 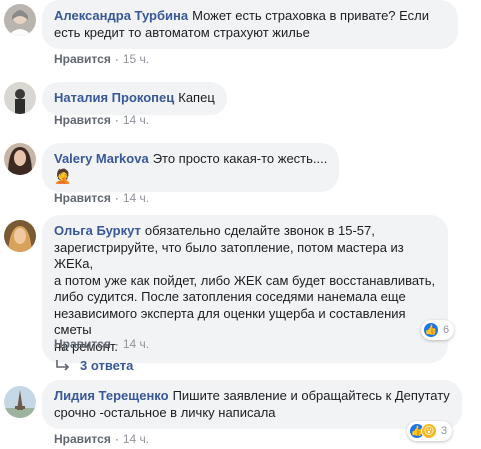 I want to click on comment-author: Александра Турбина, so click(x=121, y=15).